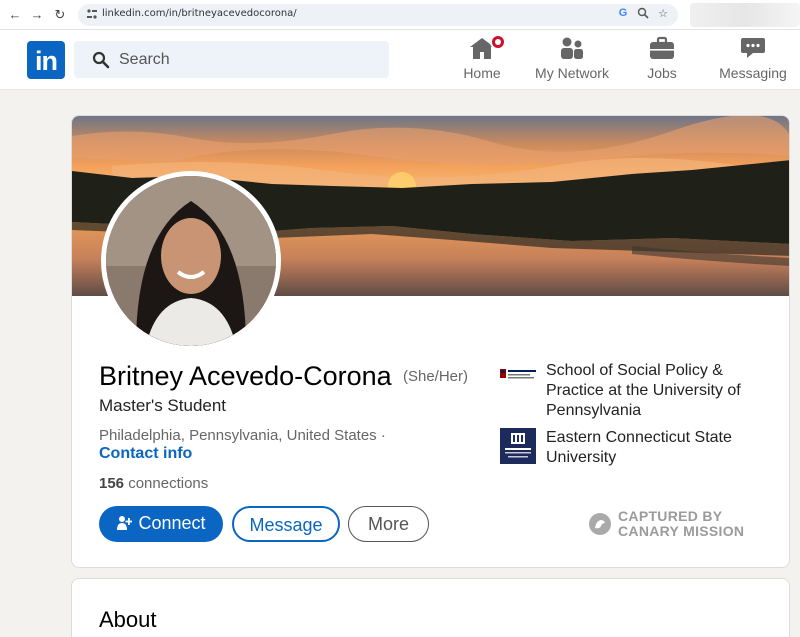 This screenshot has width=800, height=637. Describe the element at coordinates (191, 261) in the screenshot. I see `profile-photo` at that location.